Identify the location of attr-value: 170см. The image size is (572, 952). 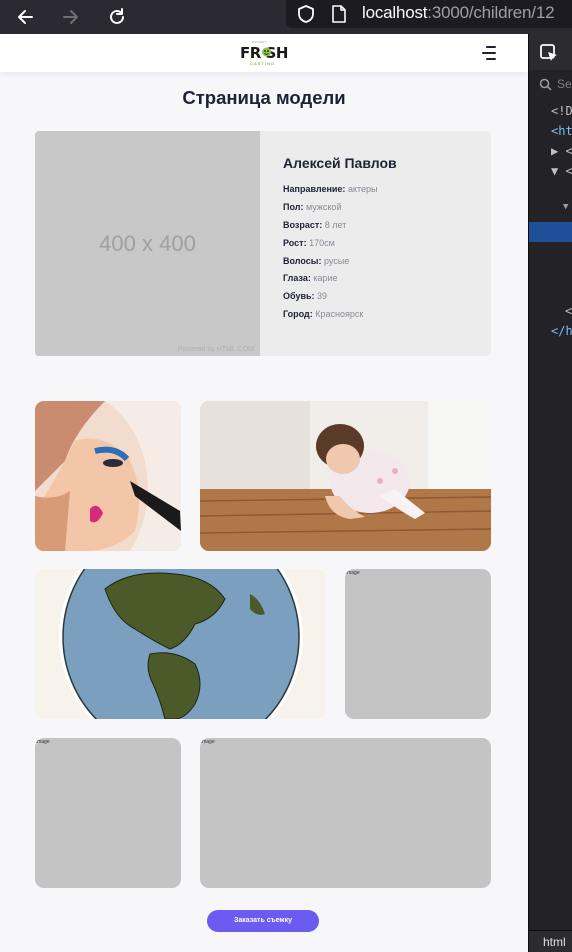
(322, 242).